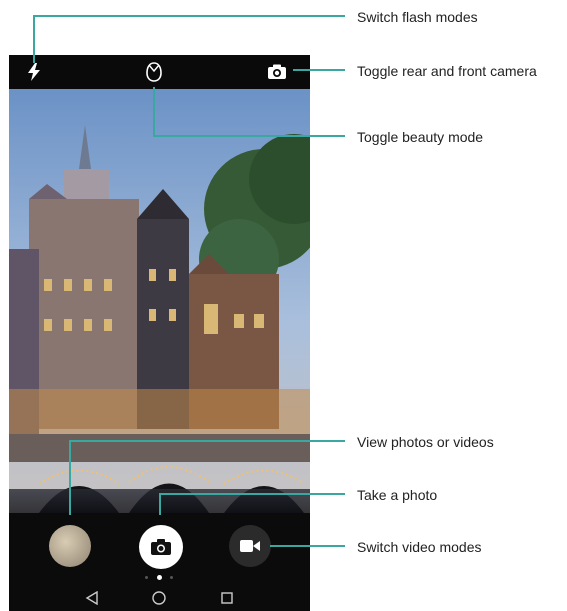  I want to click on callout-switch-camera: Toggle rear and front camera, so click(447, 71).